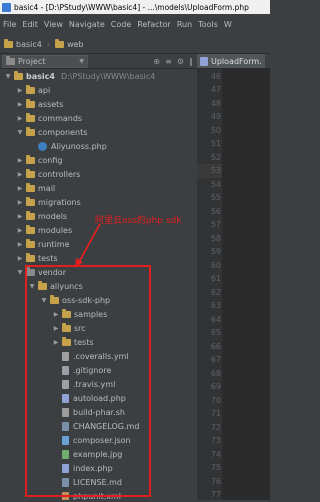 The width and height of the screenshot is (320, 502). Describe the element at coordinates (208, 24) in the screenshot. I see `menu-tools: Tools` at that location.